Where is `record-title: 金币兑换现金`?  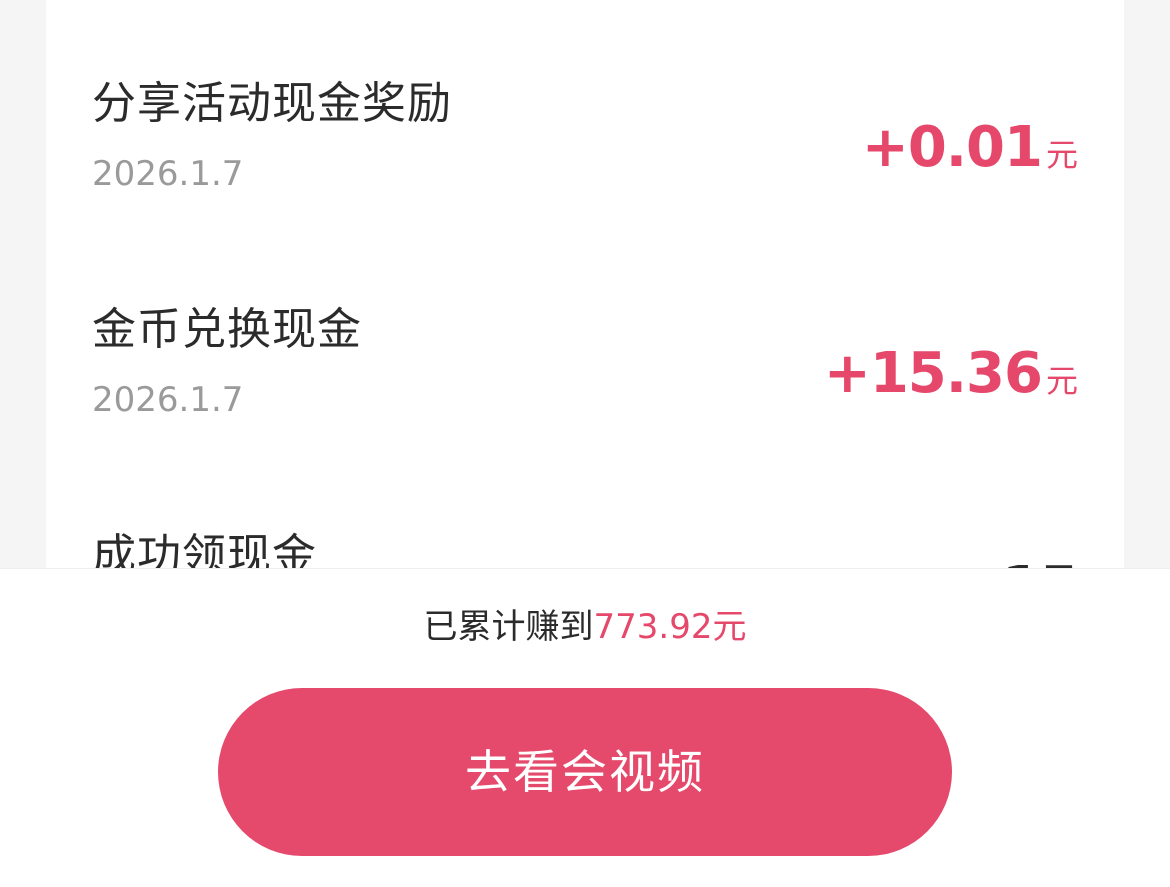 record-title: 金币兑换现金 is located at coordinates (227, 329).